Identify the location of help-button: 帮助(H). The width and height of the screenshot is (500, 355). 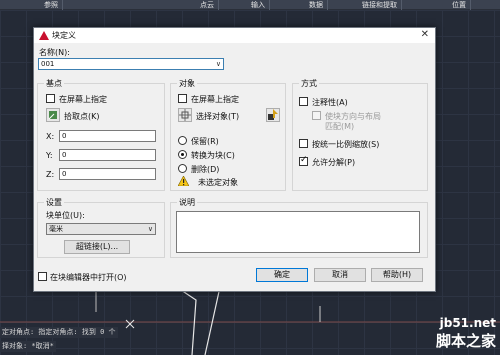
(397, 275).